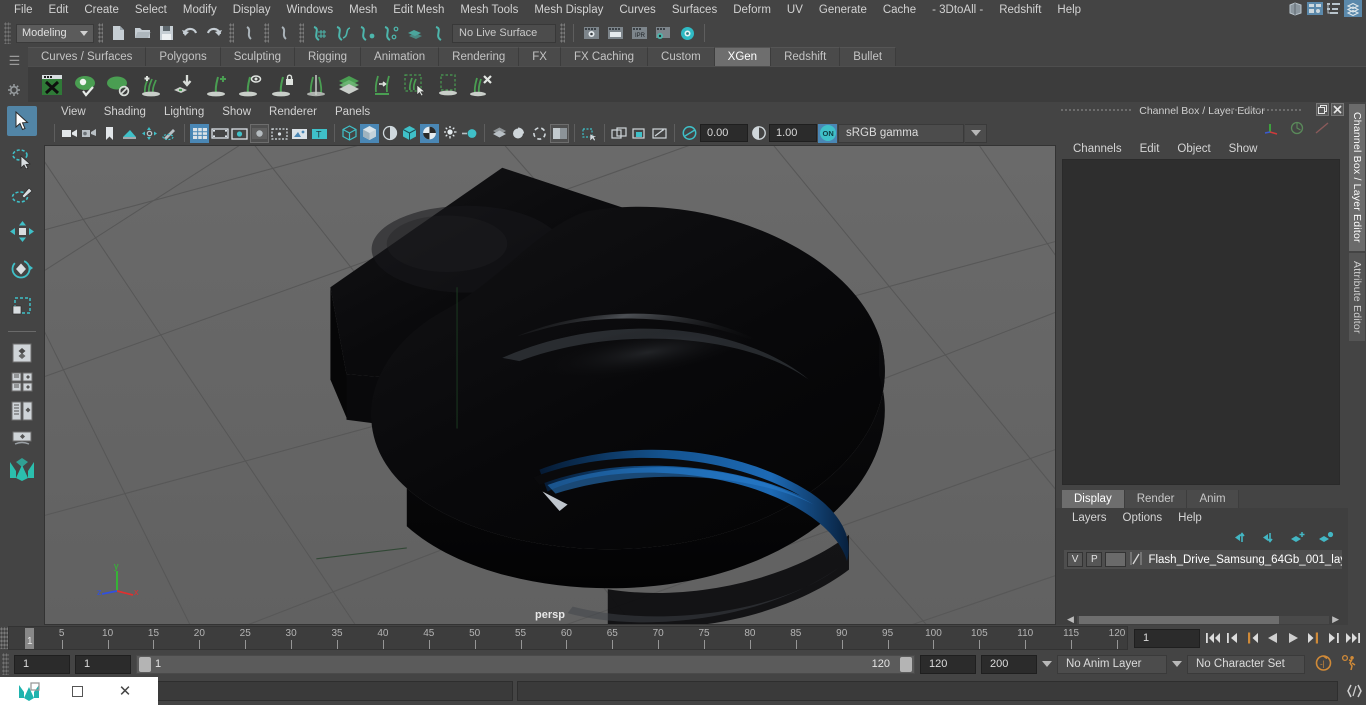  What do you see at coordinates (1333, 638) in the screenshot?
I see `step-forward-frame-icon` at bounding box center [1333, 638].